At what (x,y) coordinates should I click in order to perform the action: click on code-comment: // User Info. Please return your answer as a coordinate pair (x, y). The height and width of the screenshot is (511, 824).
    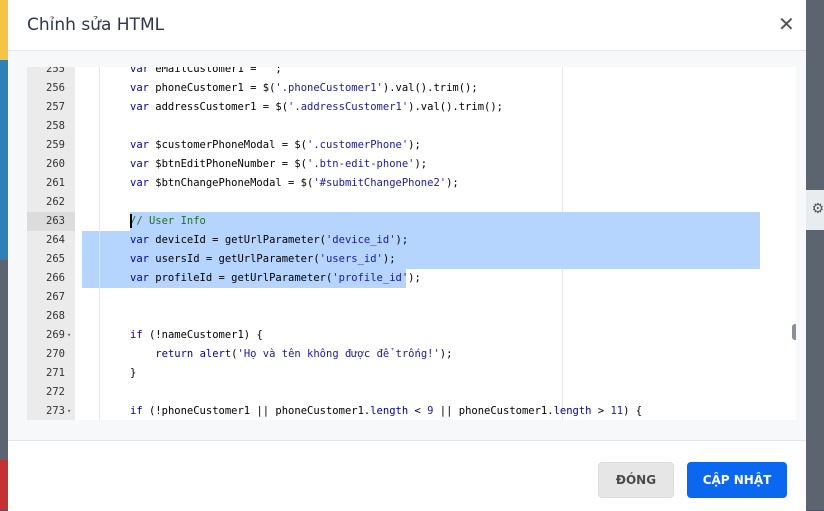
    Looking at the image, I should click on (168, 221).